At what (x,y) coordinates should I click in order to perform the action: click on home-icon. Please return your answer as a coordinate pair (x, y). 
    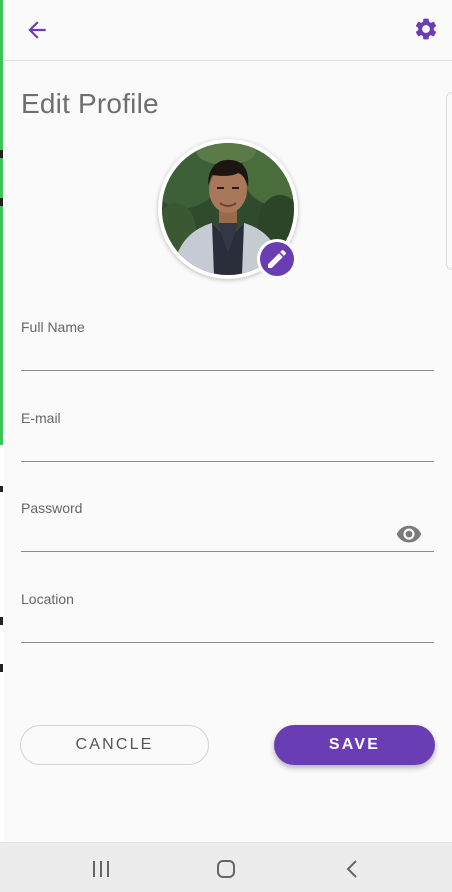
    Looking at the image, I should click on (226, 869).